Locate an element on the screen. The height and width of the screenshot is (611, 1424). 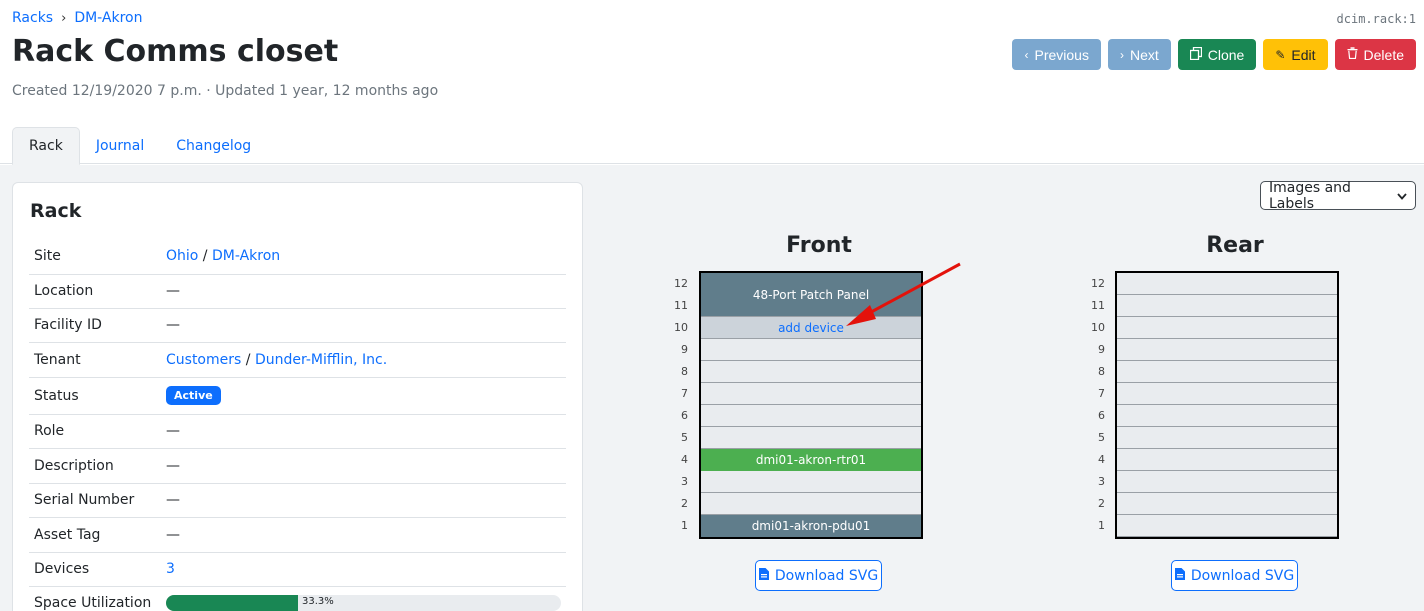
front-download-svg-button: Download SVG is located at coordinates (818, 575).